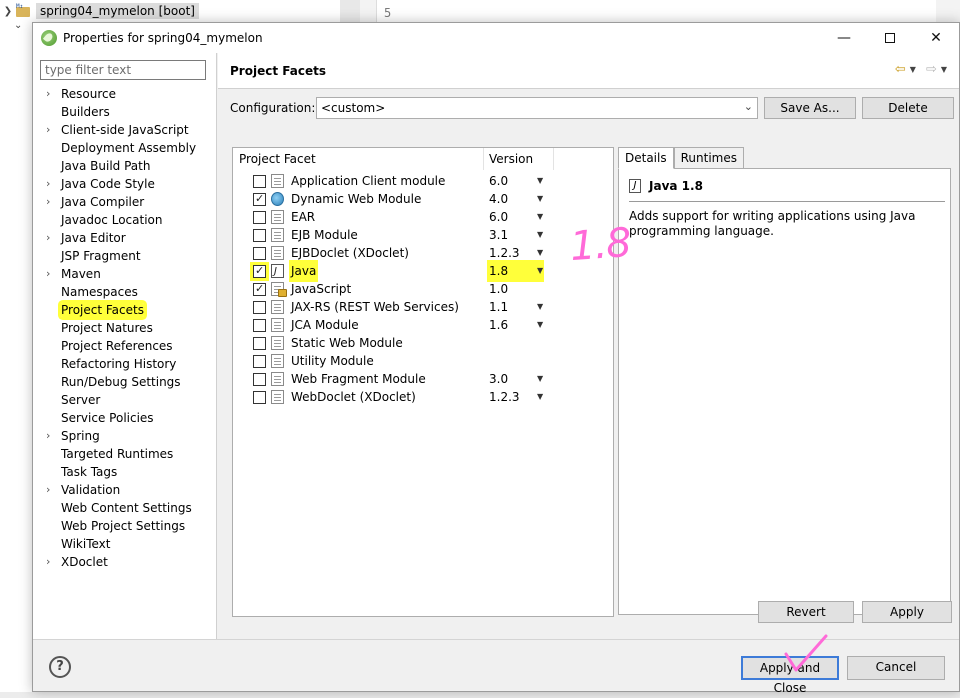 The image size is (960, 698). Describe the element at coordinates (423, 289) in the screenshot. I see `table-row: JavaScript 1.0` at that location.